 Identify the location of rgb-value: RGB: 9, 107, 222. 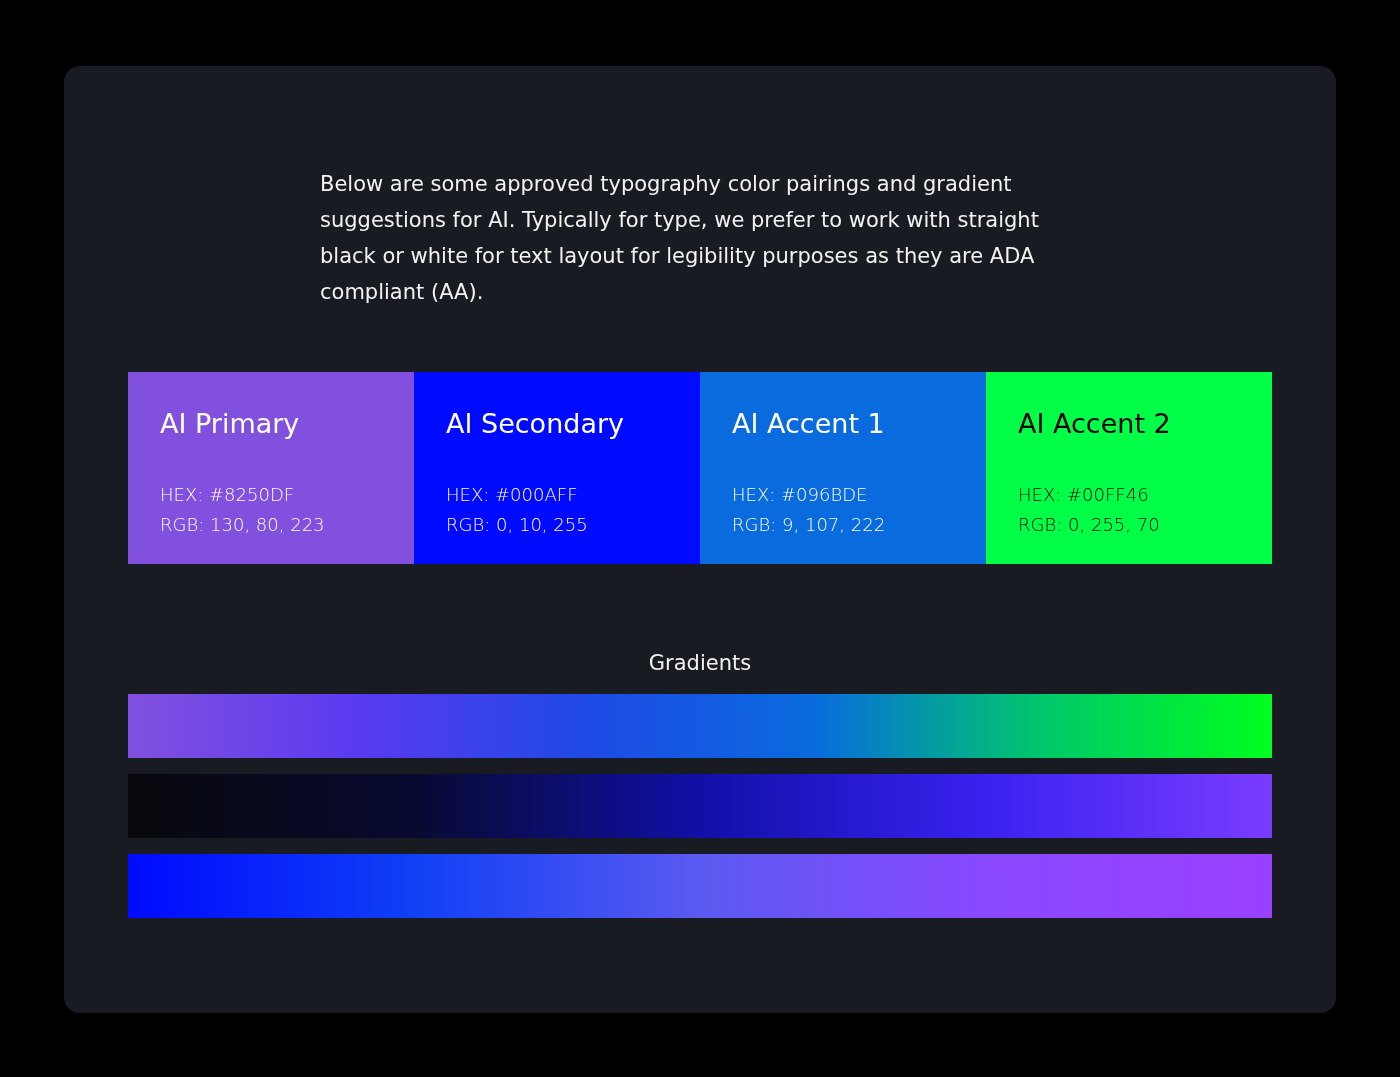
(809, 525).